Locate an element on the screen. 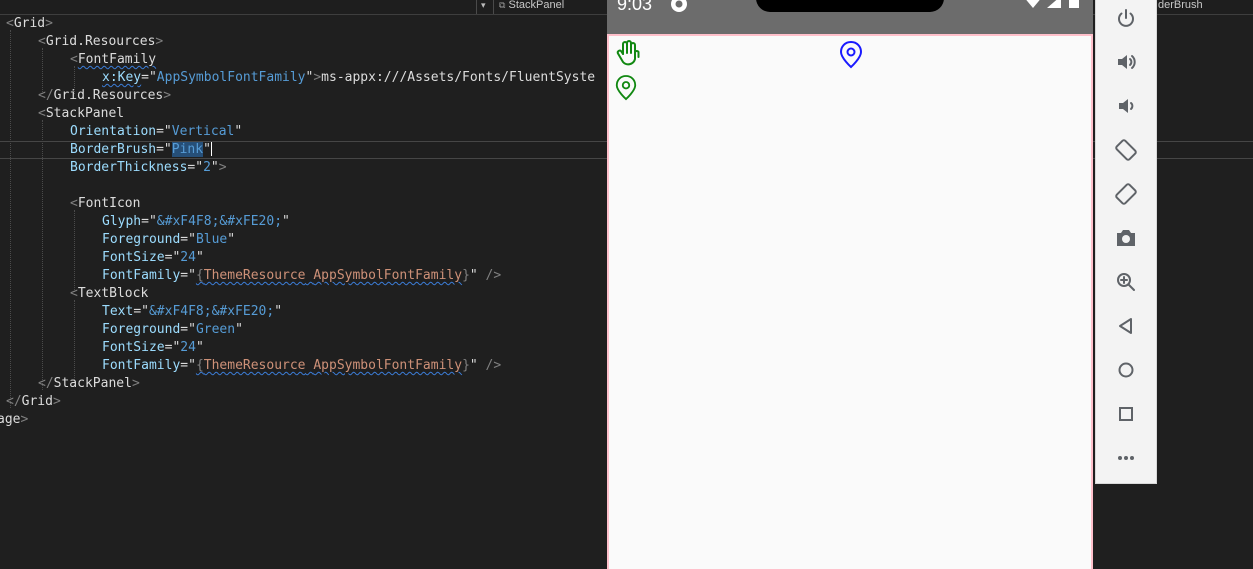 This screenshot has height=569, width=1253. hand-icon is located at coordinates (628, 53).